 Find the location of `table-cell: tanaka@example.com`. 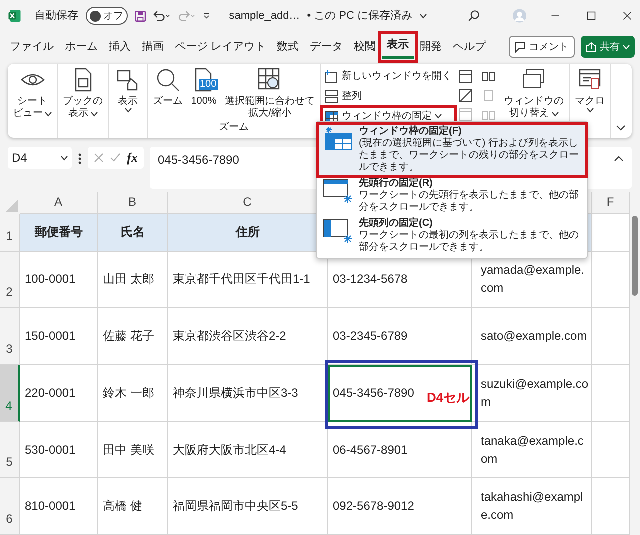

table-cell: tanaka@example.com is located at coordinates (532, 450).